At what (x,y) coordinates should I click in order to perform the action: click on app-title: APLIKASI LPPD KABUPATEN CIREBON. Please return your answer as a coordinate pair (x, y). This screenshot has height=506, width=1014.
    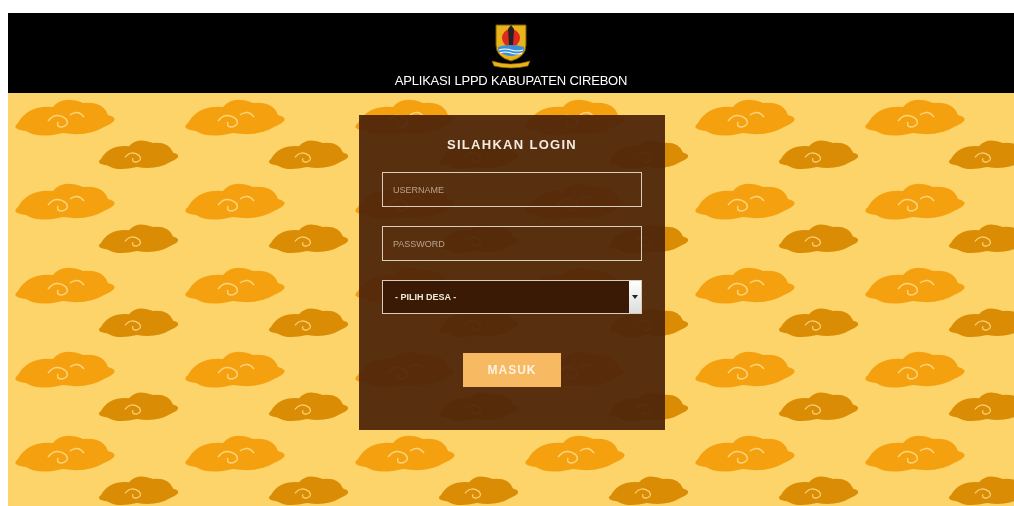
    Looking at the image, I should click on (511, 81).